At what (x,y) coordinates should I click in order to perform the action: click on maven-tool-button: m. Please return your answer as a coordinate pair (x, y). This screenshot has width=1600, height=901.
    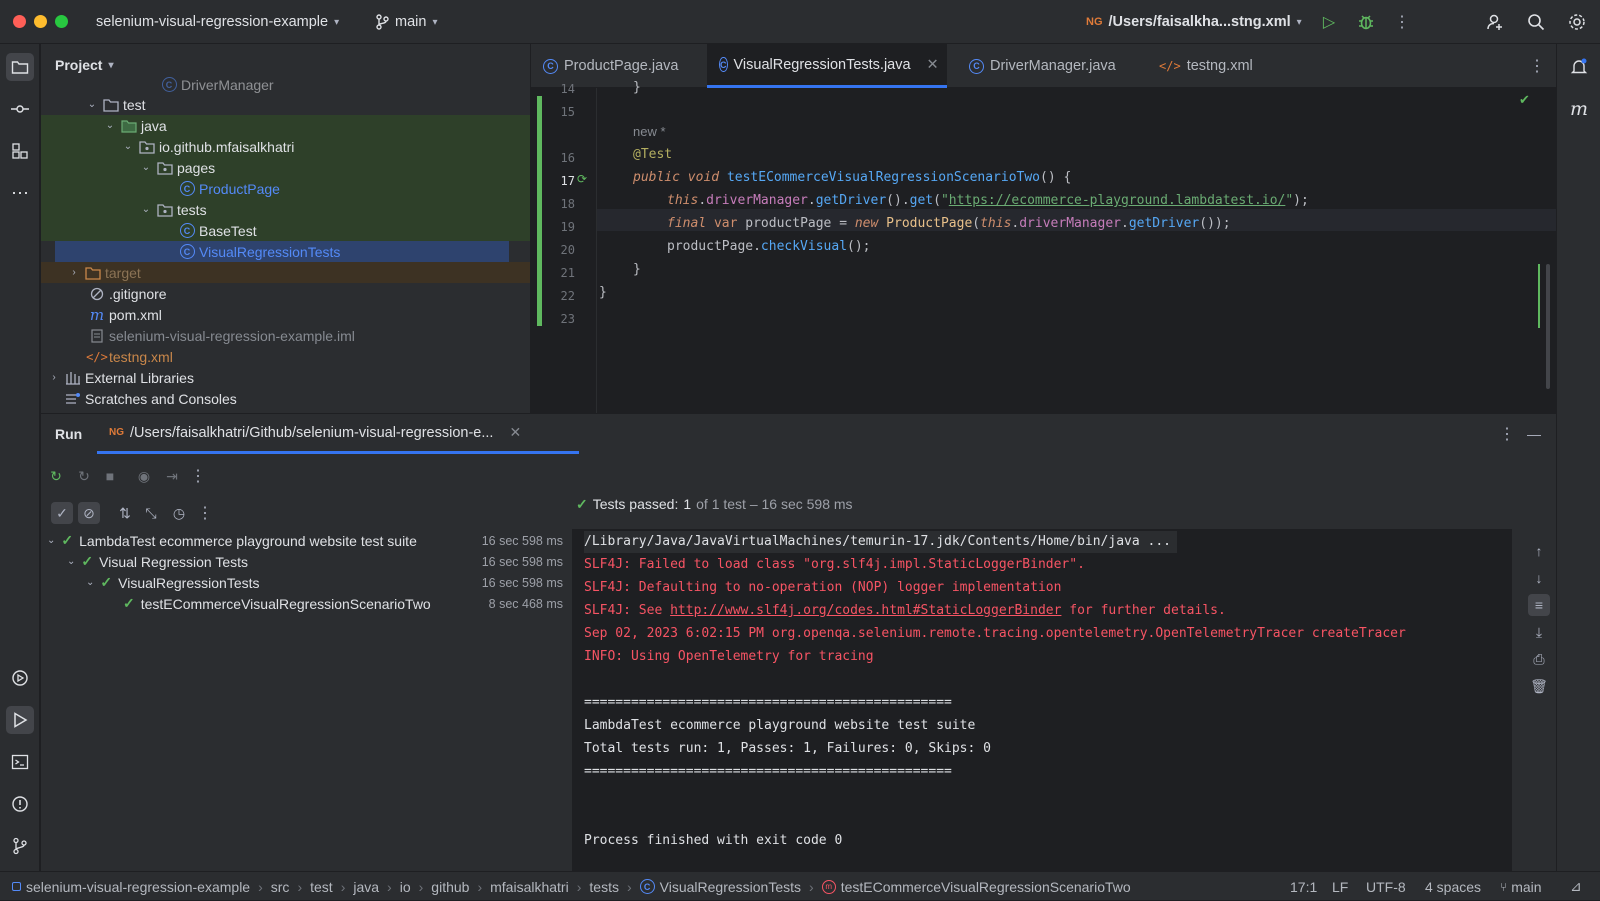
    Looking at the image, I should click on (1579, 109).